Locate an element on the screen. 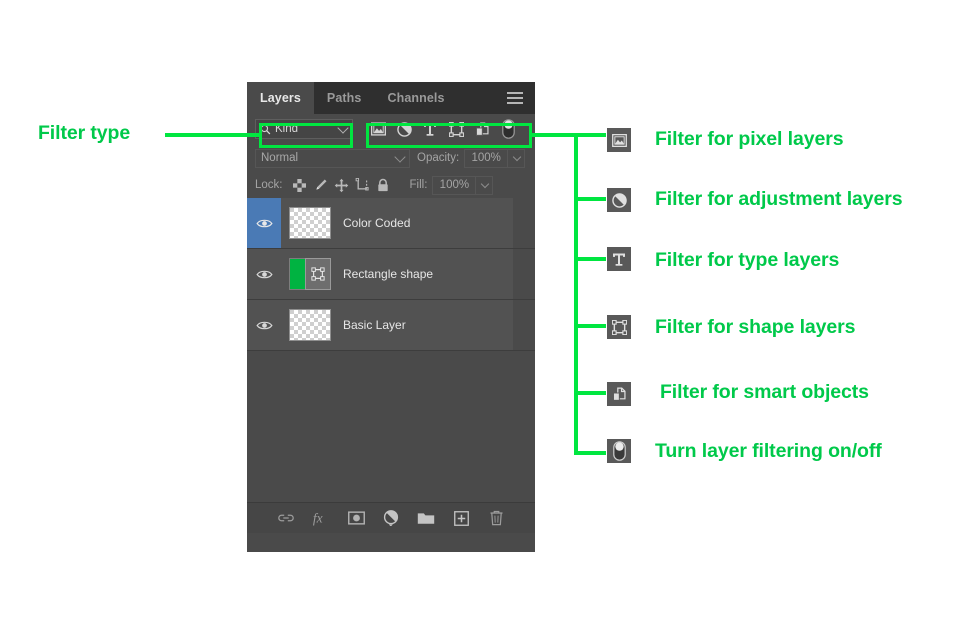 The width and height of the screenshot is (980, 632). lock-all-icon is located at coordinates (383, 185).